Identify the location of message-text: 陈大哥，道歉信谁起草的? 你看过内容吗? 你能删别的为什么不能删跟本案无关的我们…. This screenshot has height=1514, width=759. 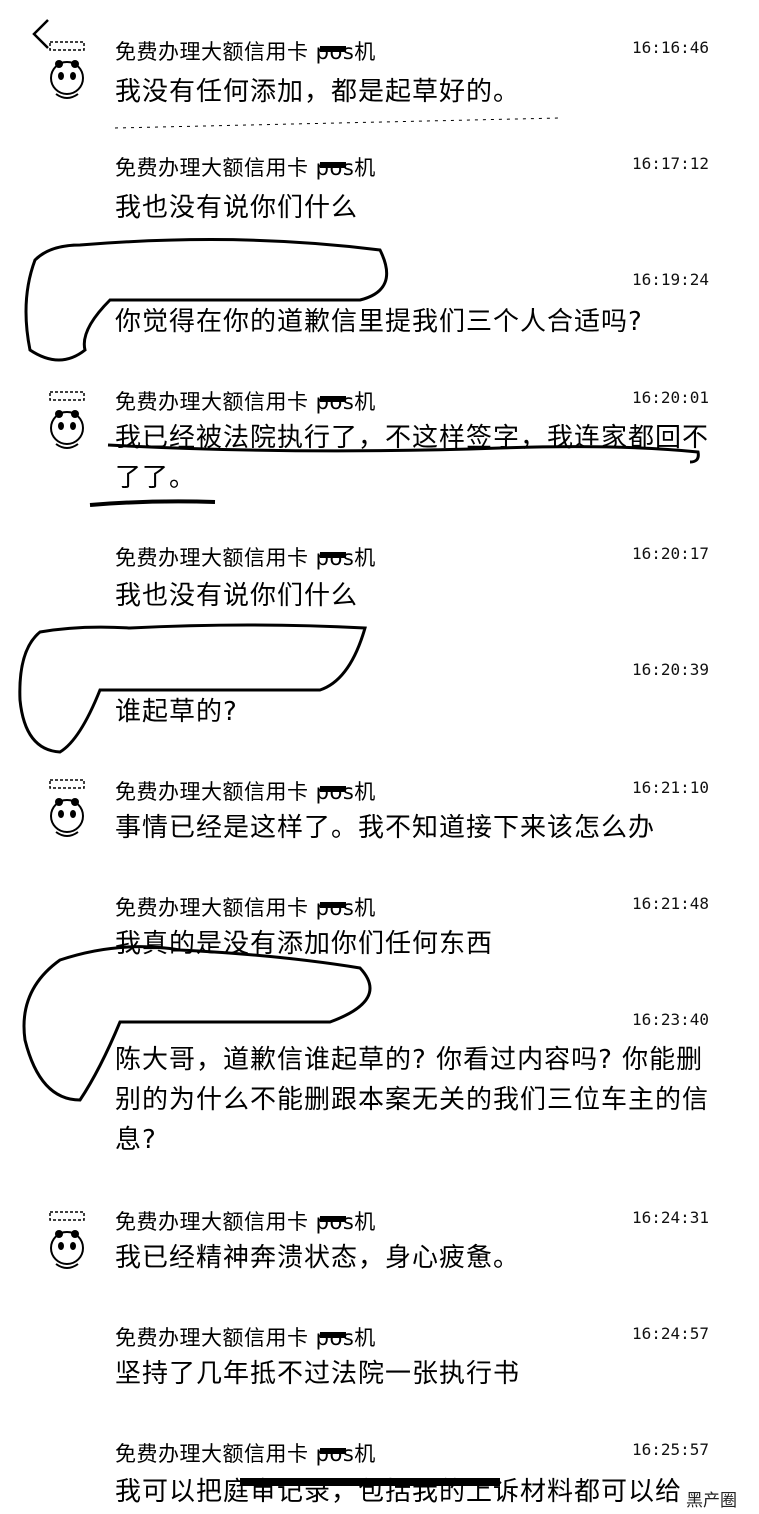
(412, 1100).